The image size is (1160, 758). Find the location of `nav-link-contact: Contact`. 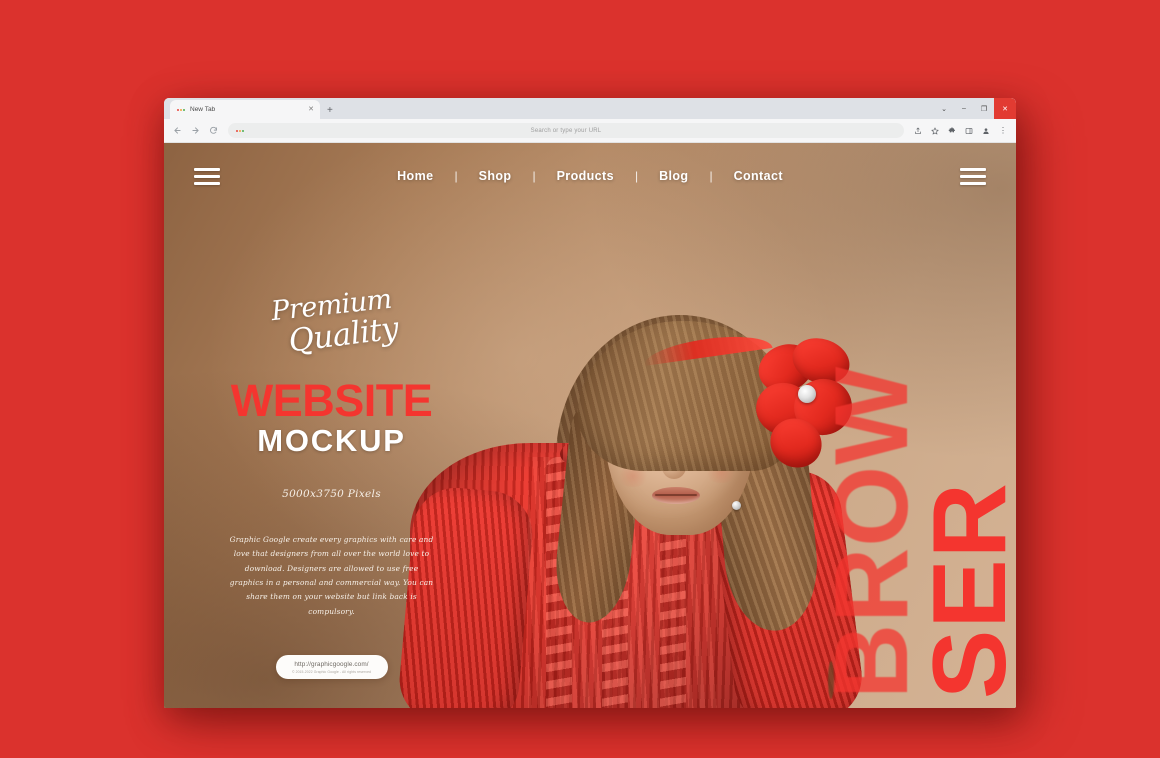

nav-link-contact: Contact is located at coordinates (758, 176).